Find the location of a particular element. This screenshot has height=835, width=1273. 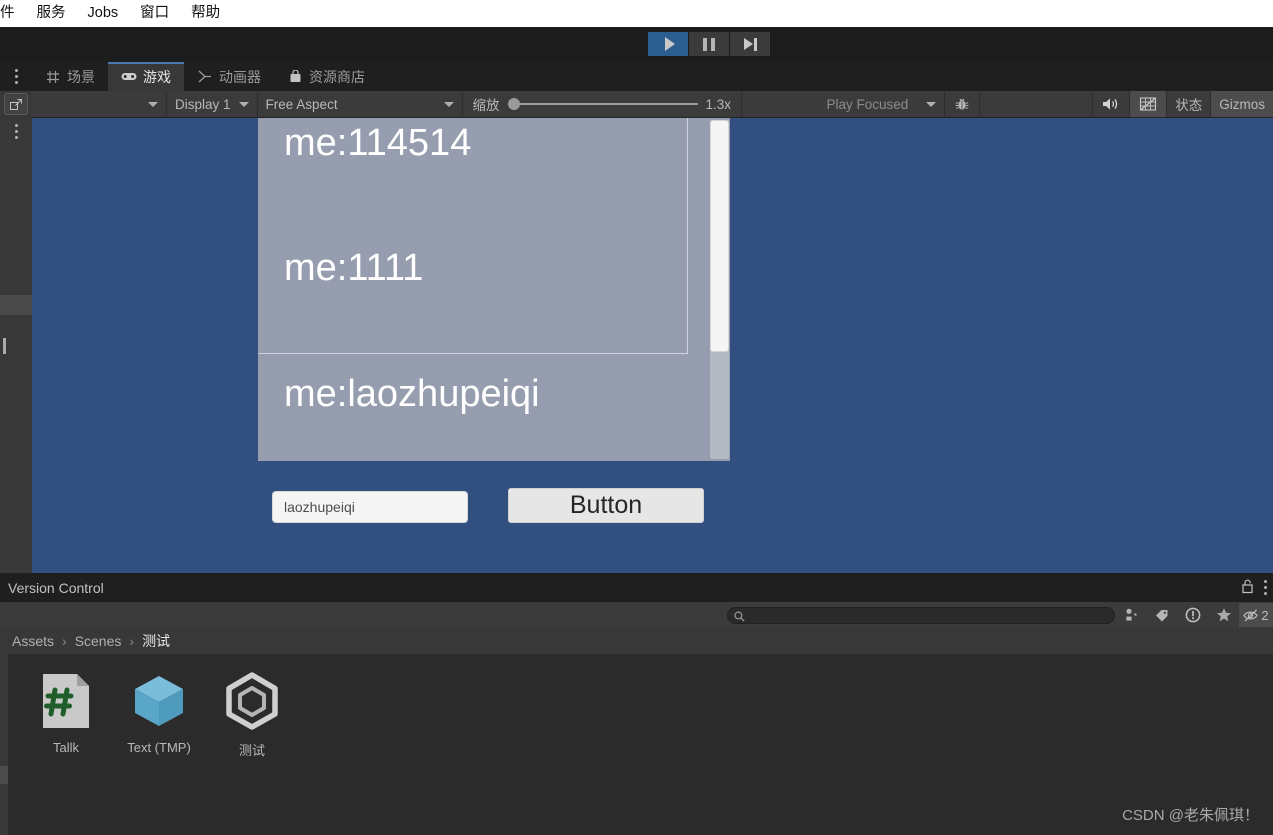

tab-scene: 场景 is located at coordinates (70, 76).